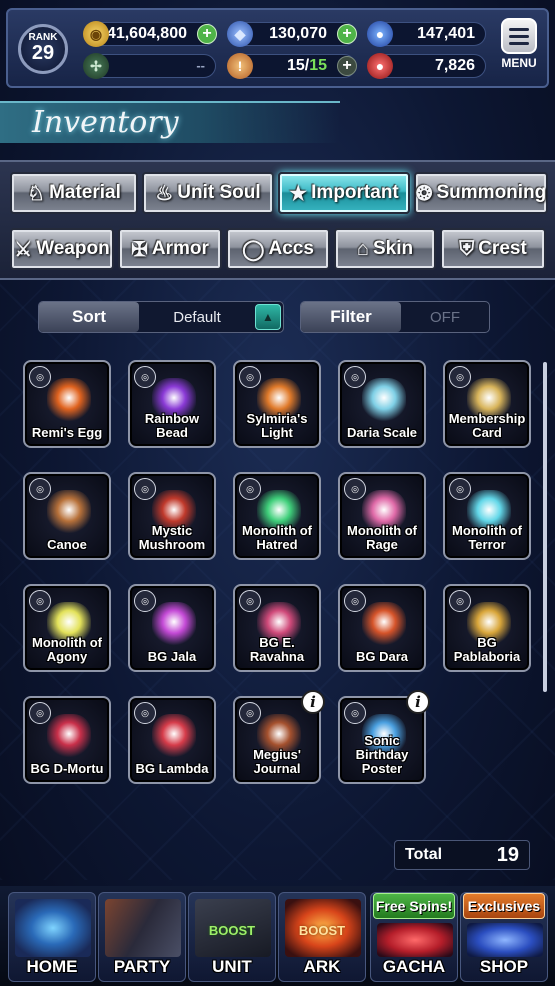 The height and width of the screenshot is (986, 555). What do you see at coordinates (519, 36) in the screenshot?
I see `hamburger-icon` at bounding box center [519, 36].